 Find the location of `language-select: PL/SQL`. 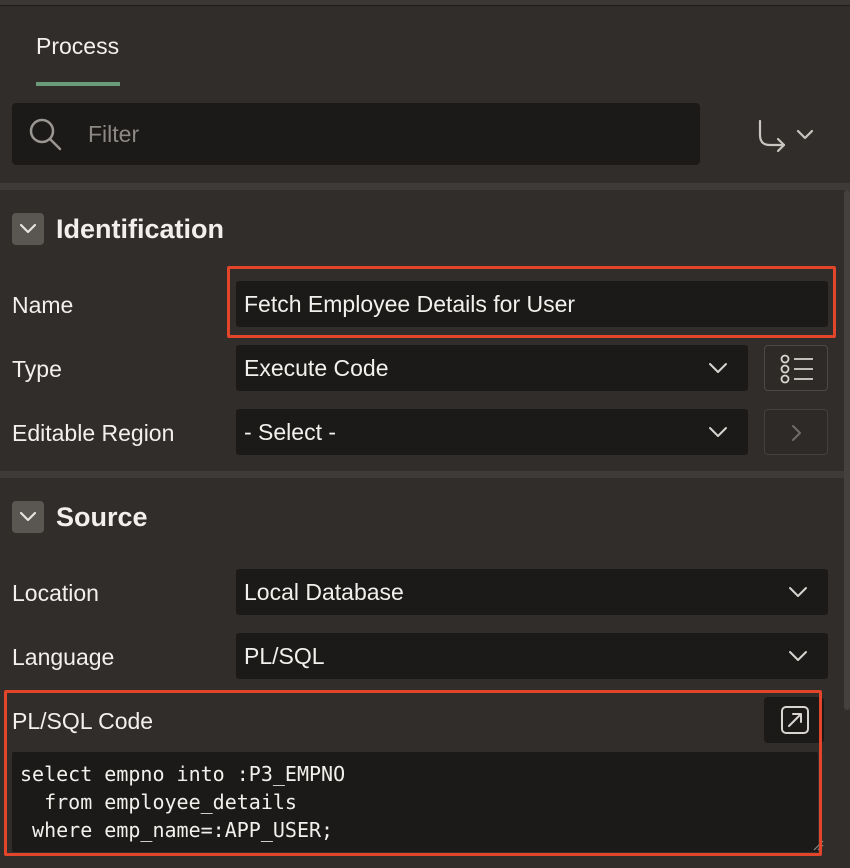

language-select: PL/SQL is located at coordinates (532, 656).